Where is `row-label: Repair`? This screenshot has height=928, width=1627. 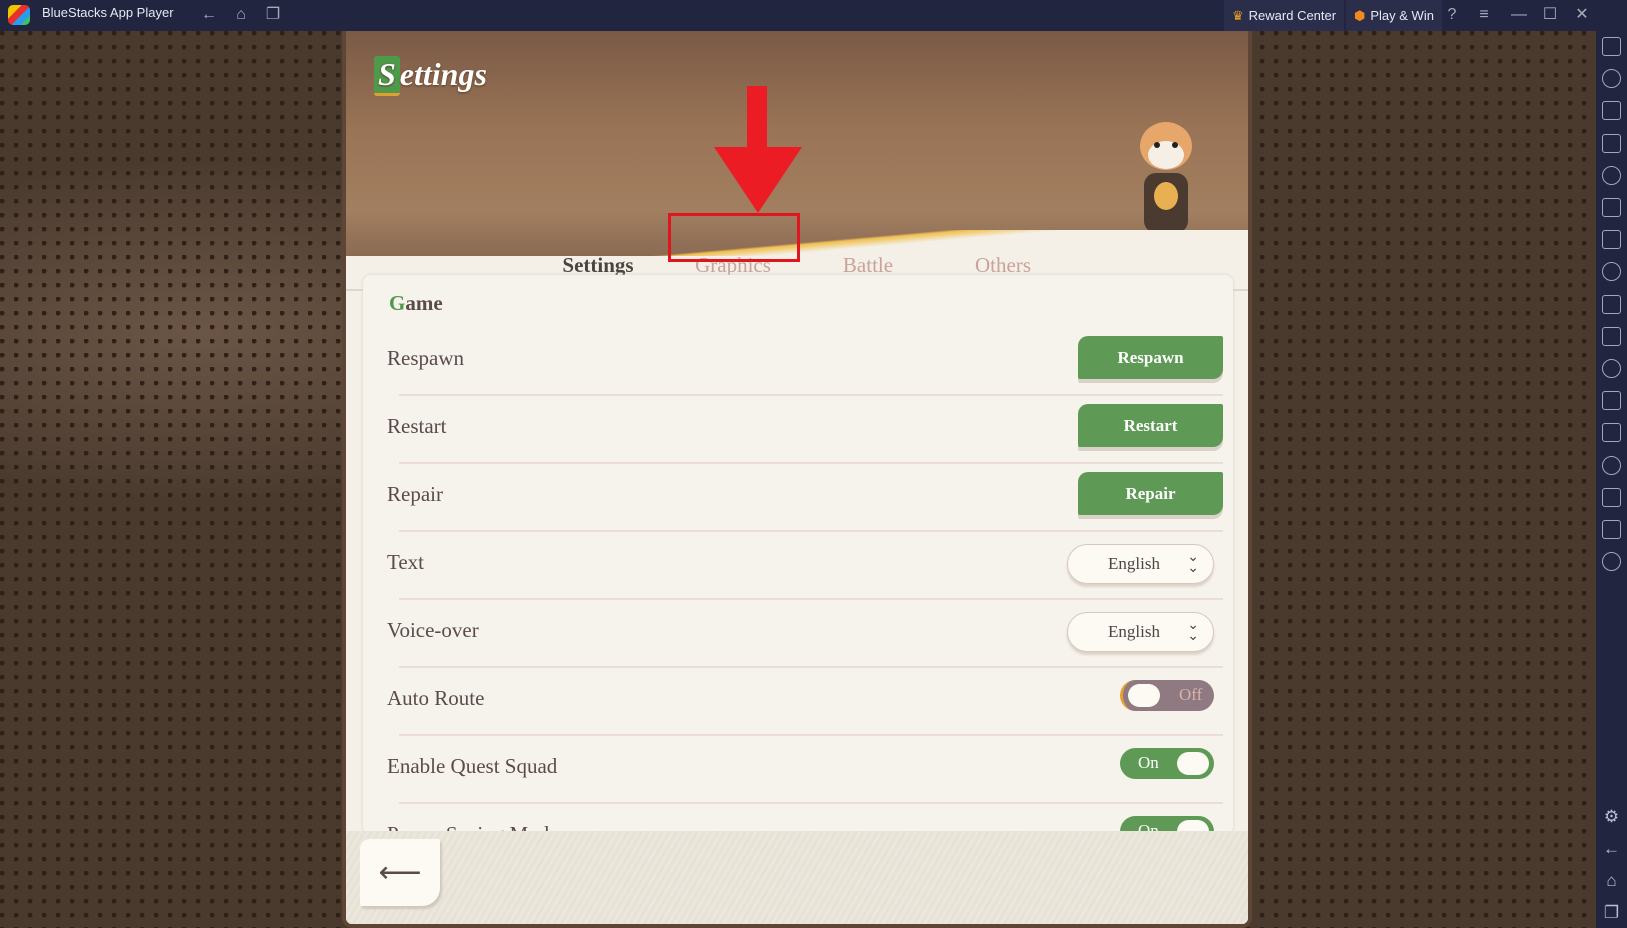
row-label: Repair is located at coordinates (415, 494).